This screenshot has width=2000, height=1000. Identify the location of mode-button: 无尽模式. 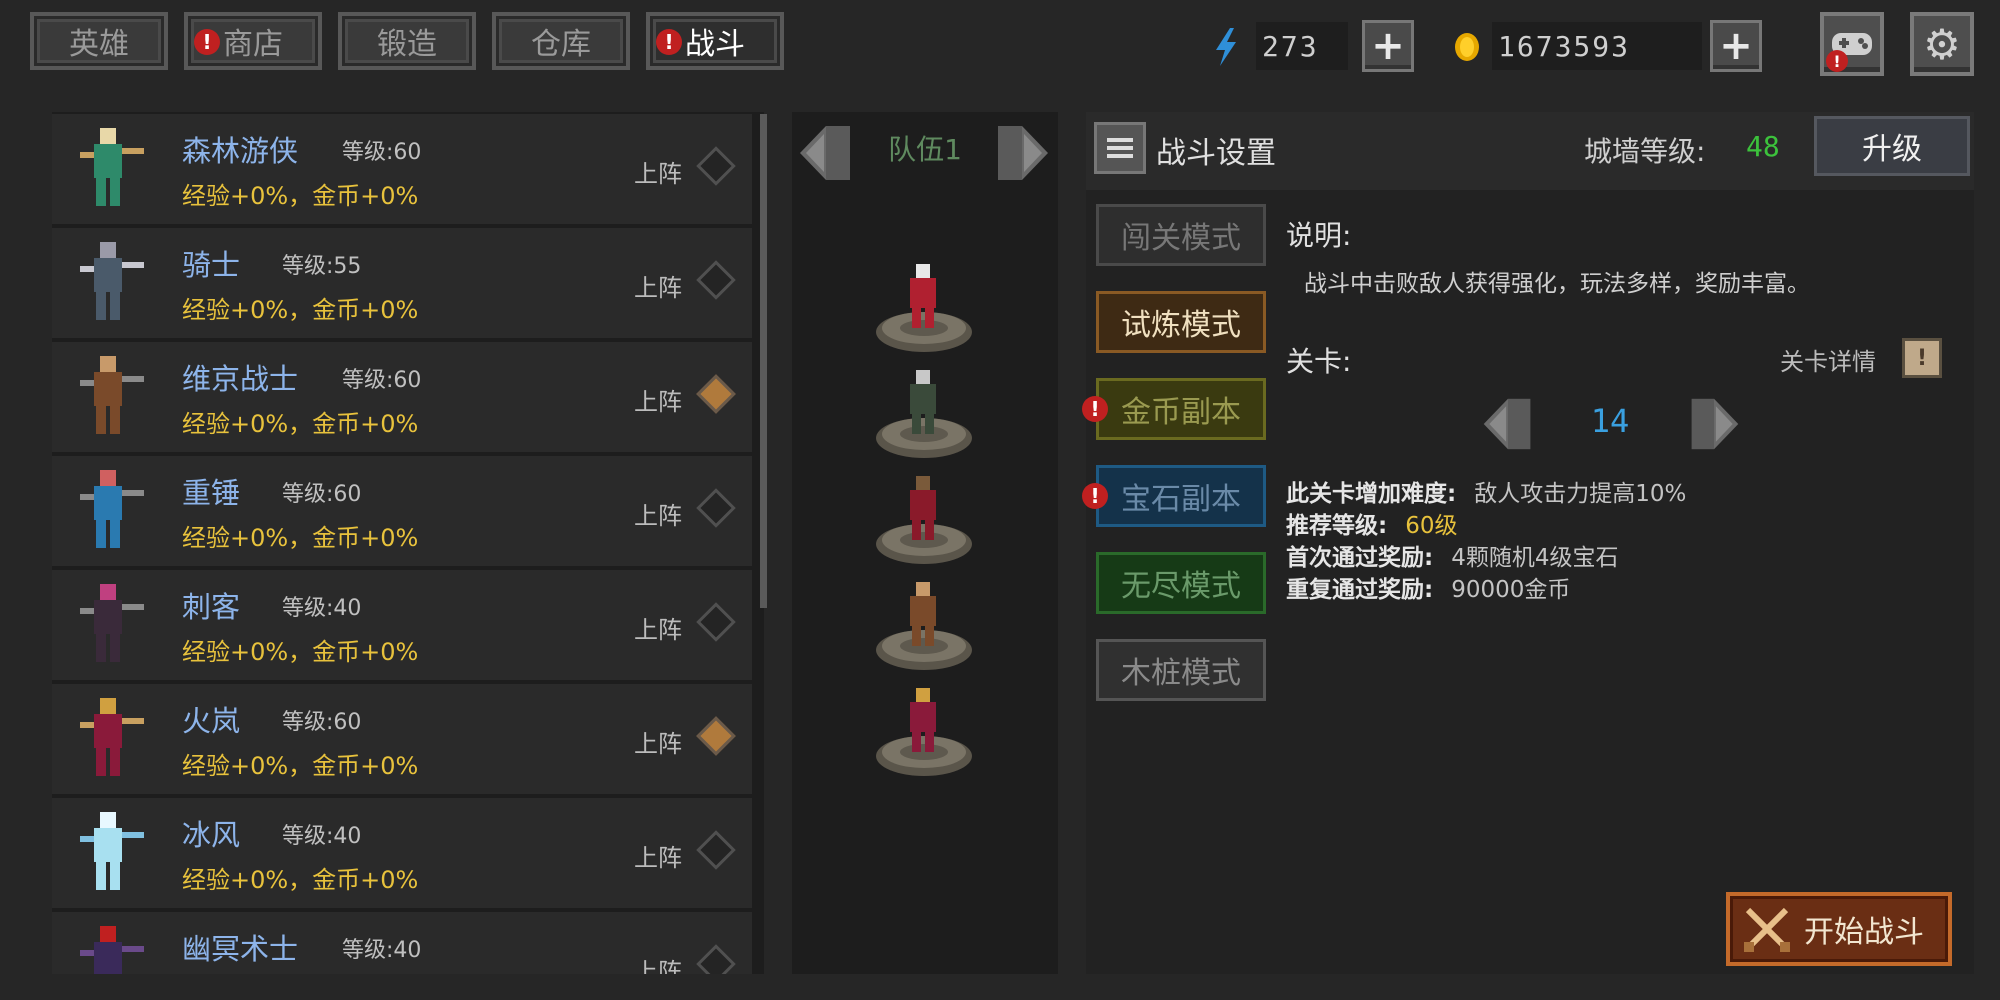
(1181, 583).